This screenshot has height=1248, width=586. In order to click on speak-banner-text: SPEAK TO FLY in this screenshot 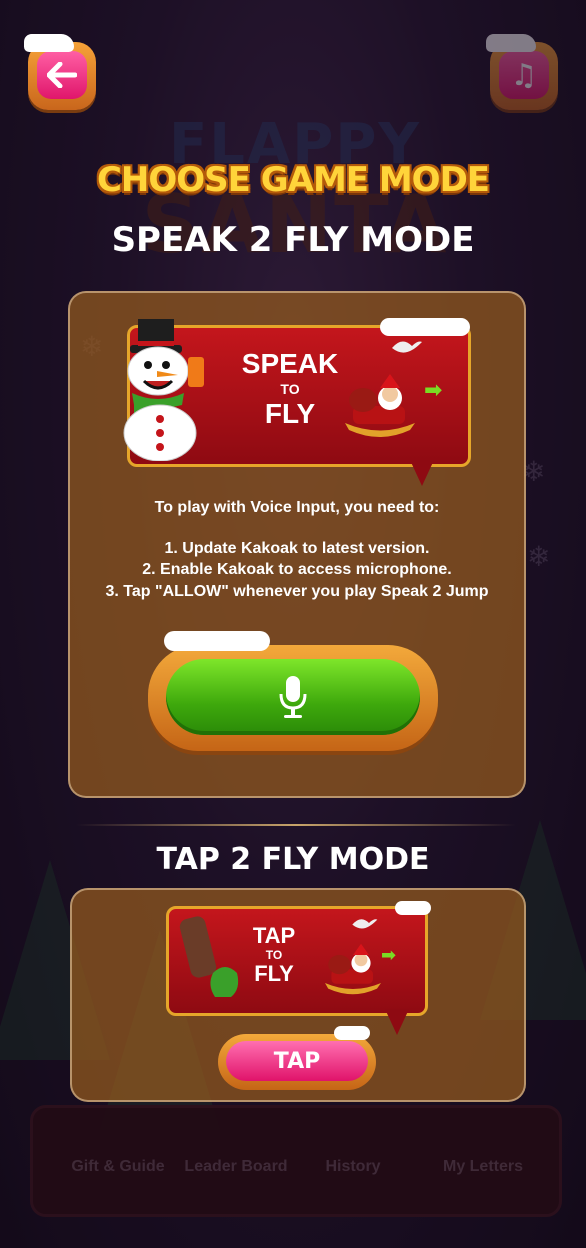, I will do `click(290, 388)`.